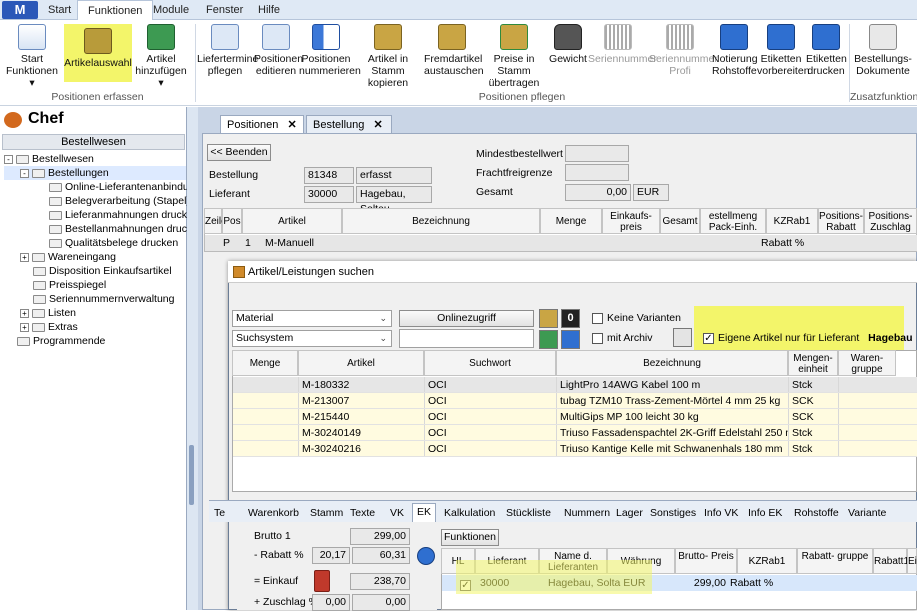  I want to click on tab-ek: EK, so click(424, 512).